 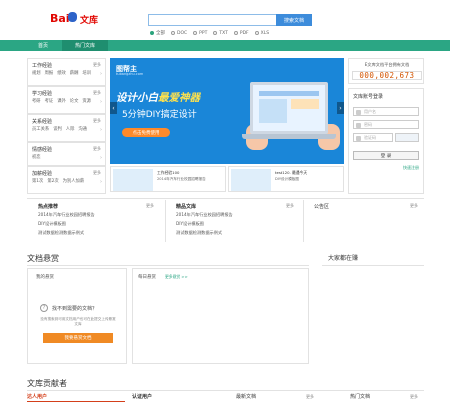 What do you see at coordinates (113, 108) in the screenshot?
I see `banner-prev-button: ‹` at bounding box center [113, 108].